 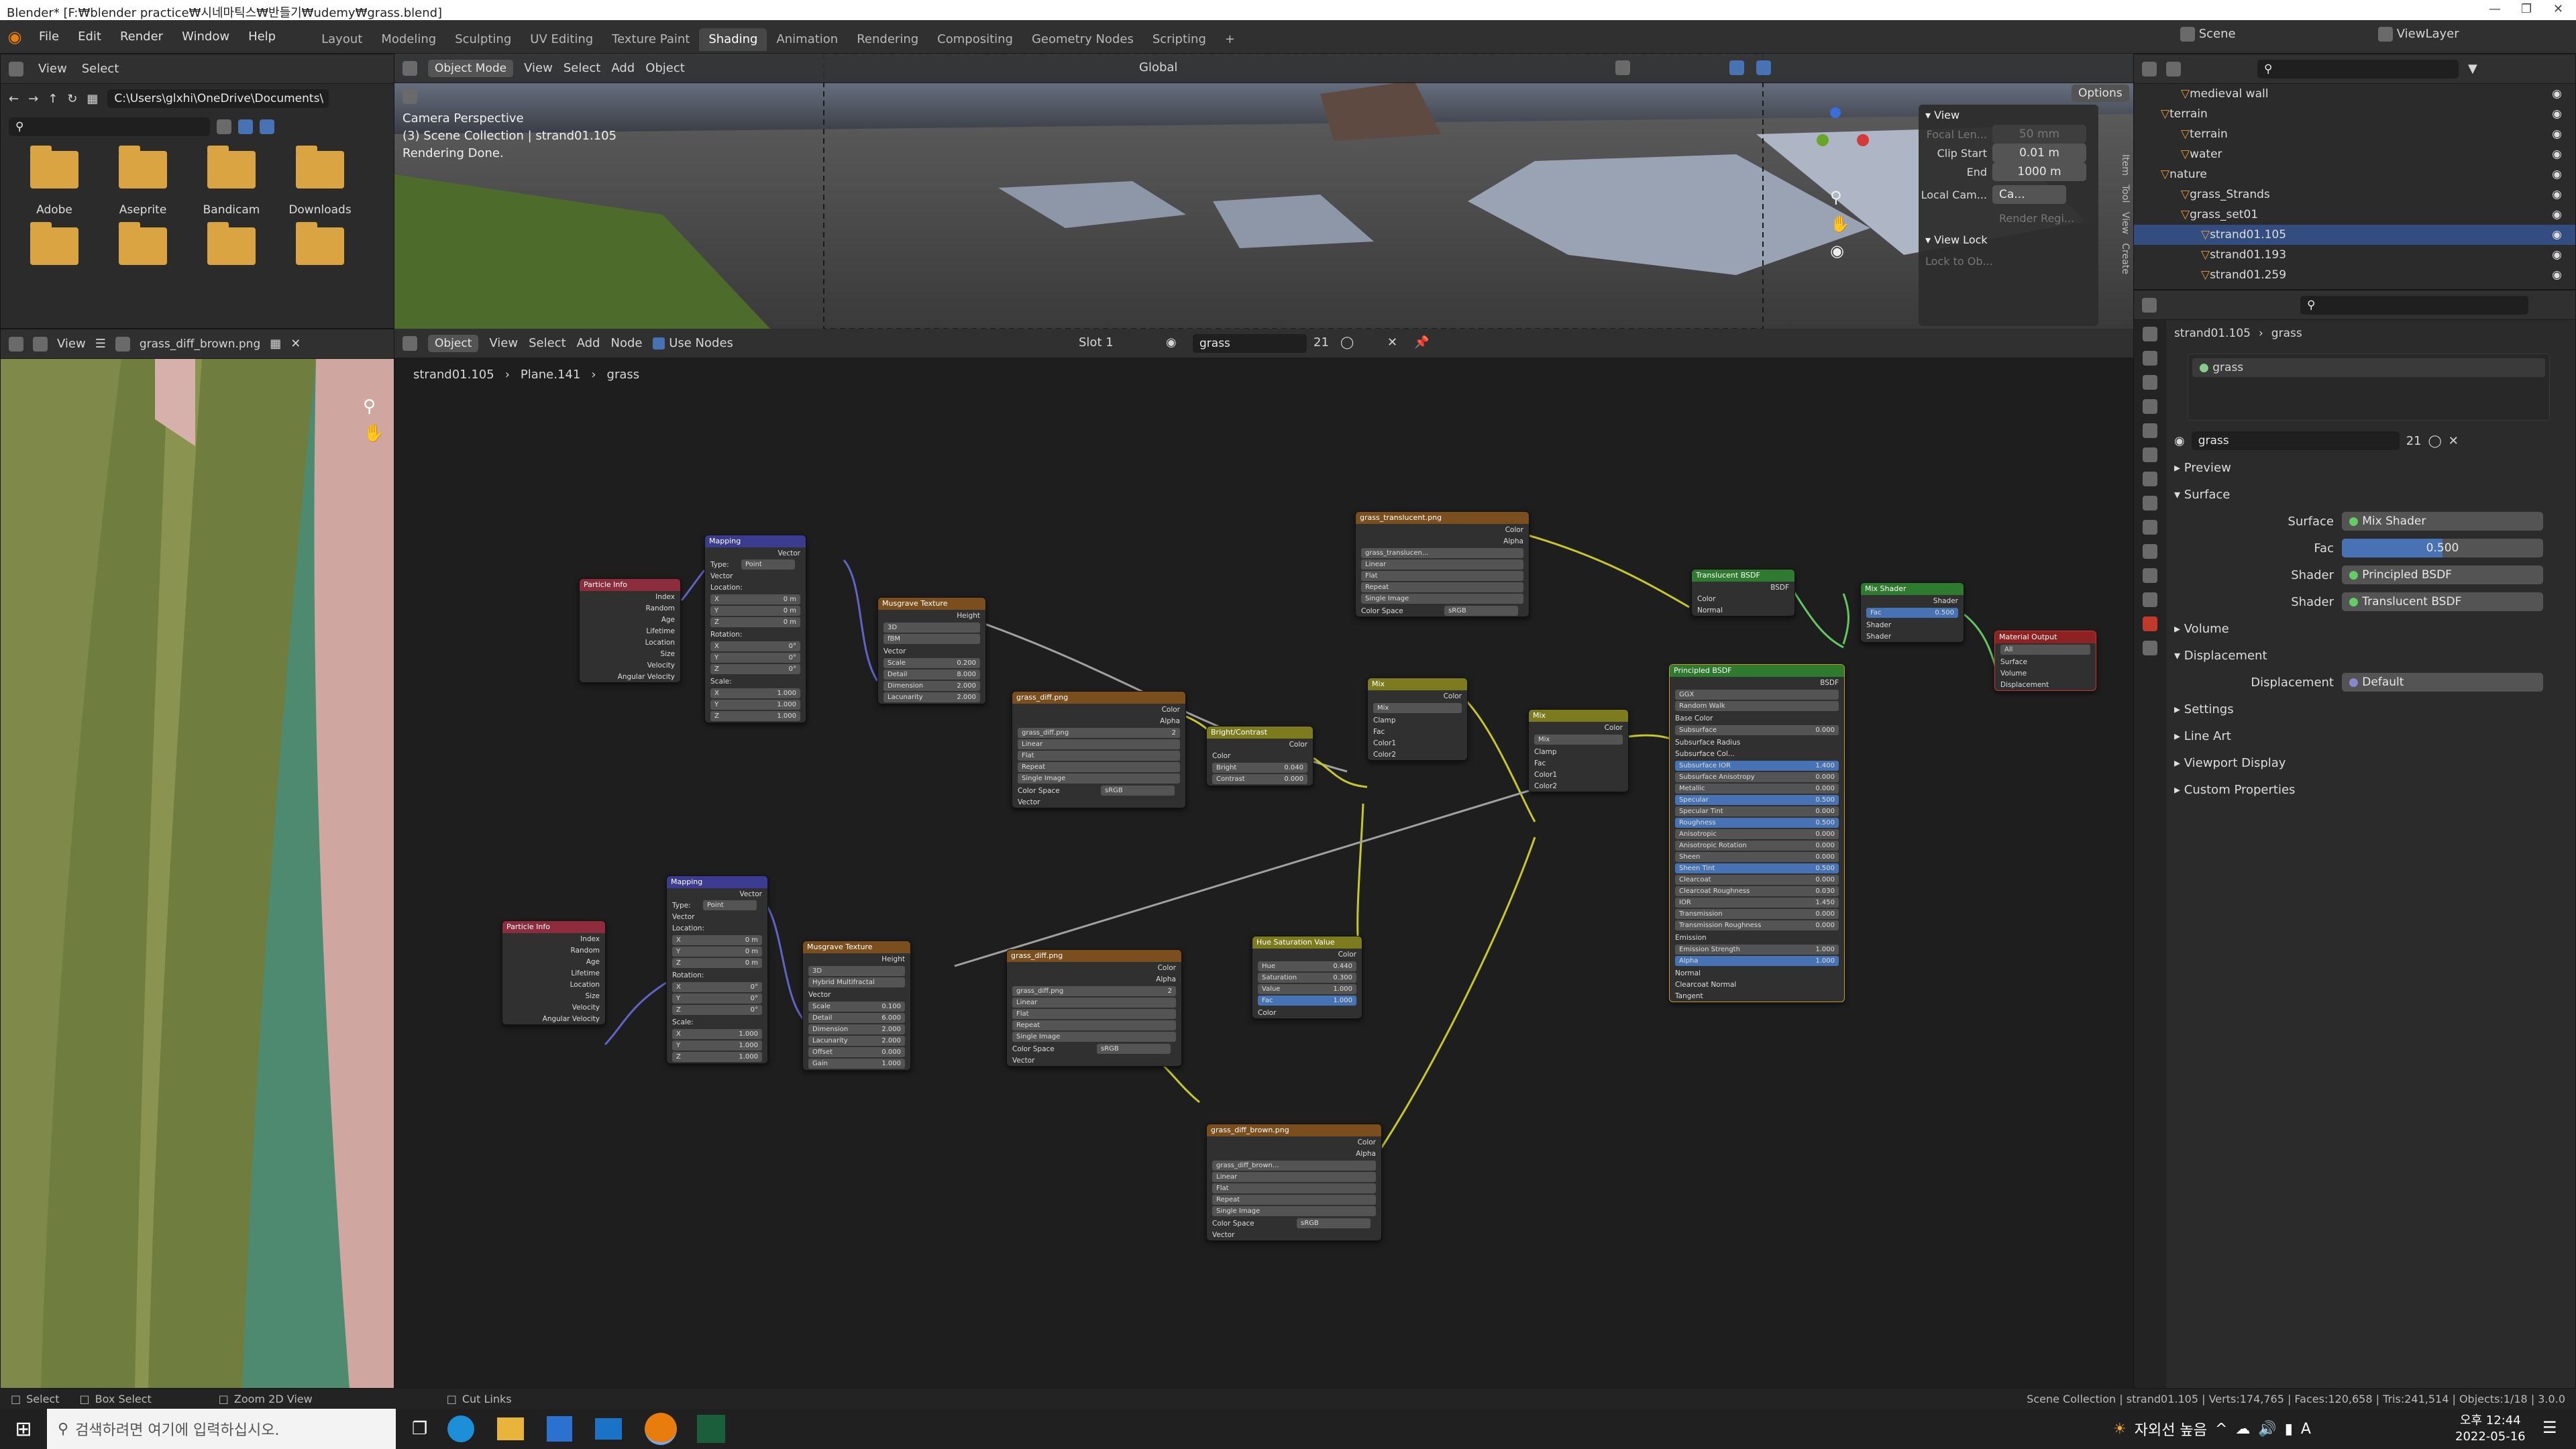 I want to click on outliner-row: ▽ medieval wall ◉, so click(x=2354, y=94).